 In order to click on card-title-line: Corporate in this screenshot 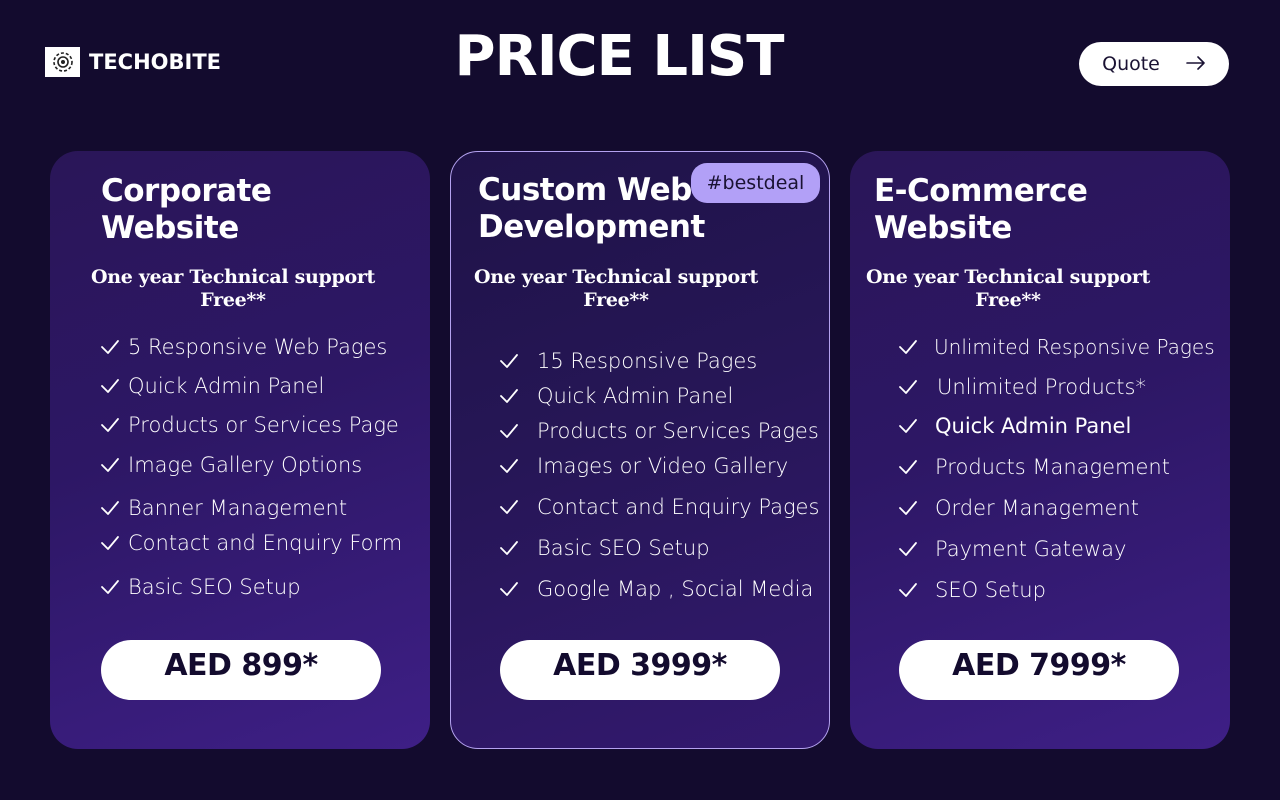, I will do `click(186, 191)`.